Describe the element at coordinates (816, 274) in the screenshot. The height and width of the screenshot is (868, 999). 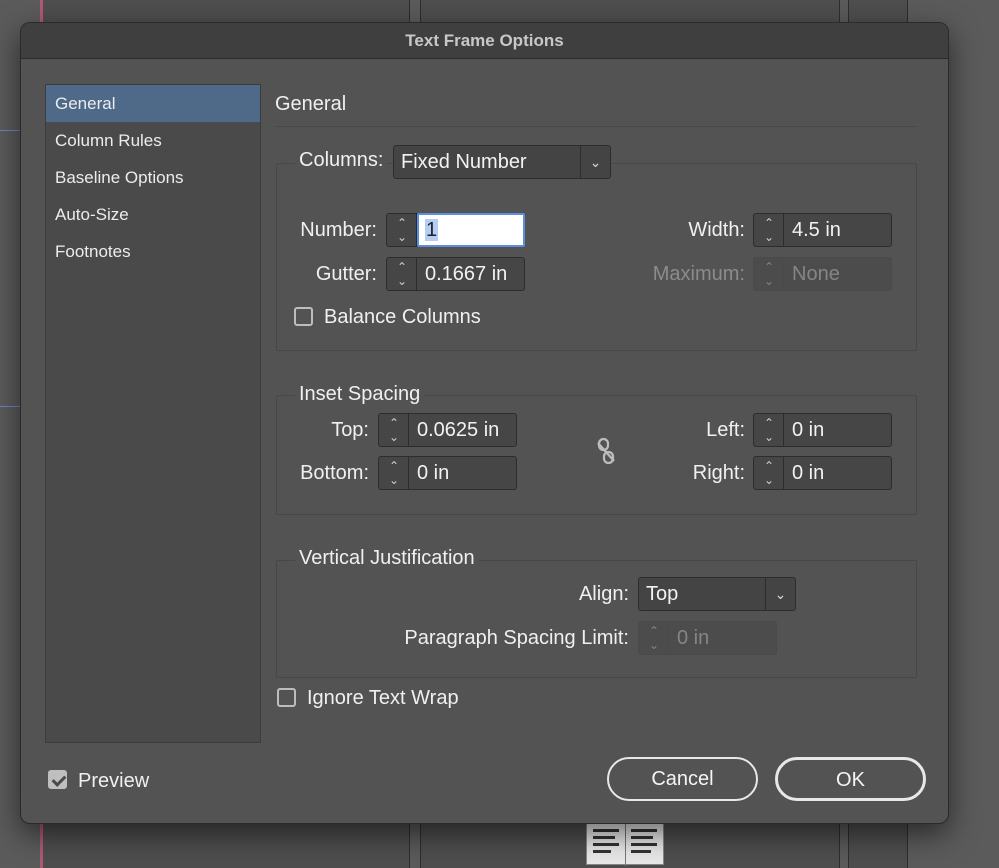
I see `maximum-input: None` at that location.